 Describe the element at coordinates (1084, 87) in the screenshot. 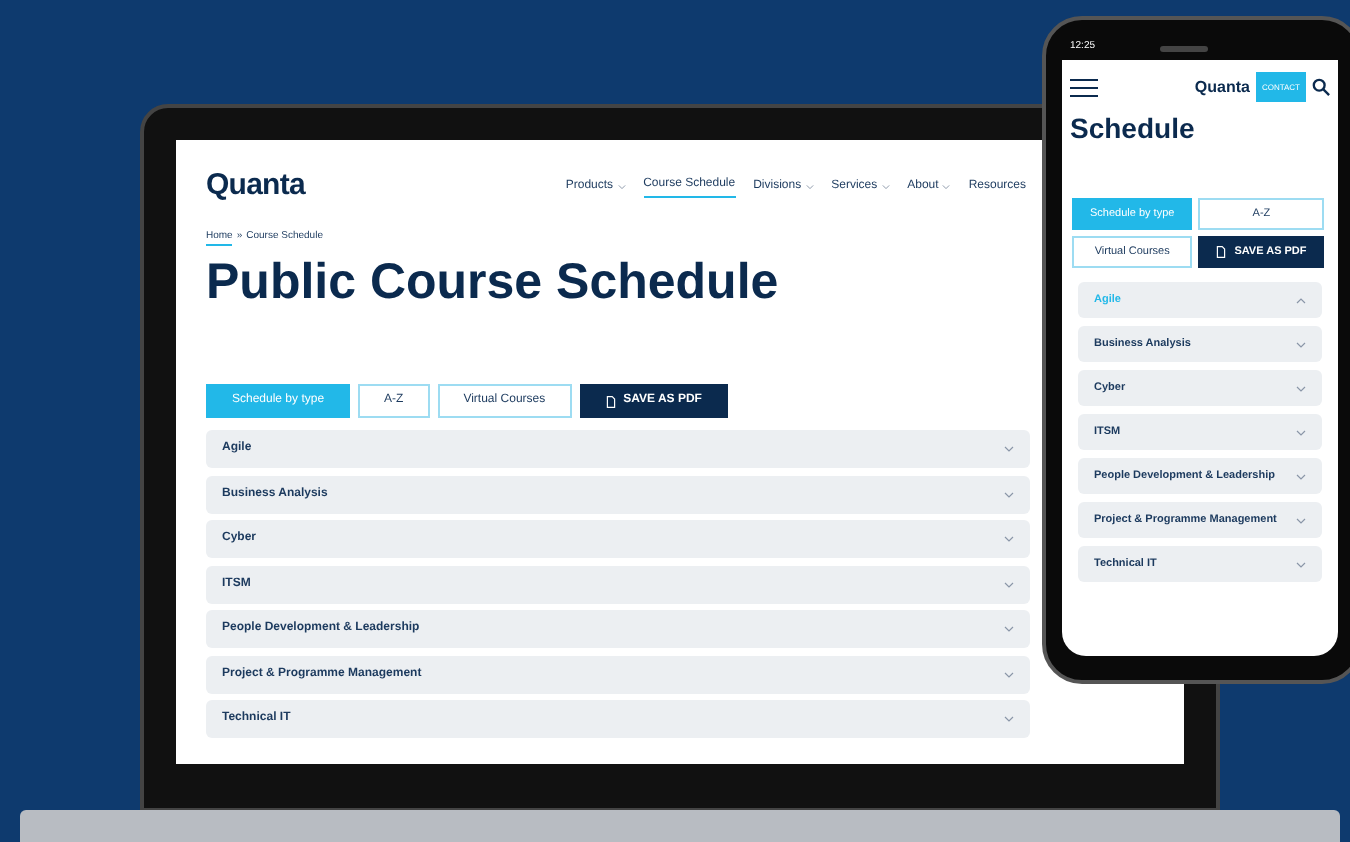

I see `menu-icon` at that location.